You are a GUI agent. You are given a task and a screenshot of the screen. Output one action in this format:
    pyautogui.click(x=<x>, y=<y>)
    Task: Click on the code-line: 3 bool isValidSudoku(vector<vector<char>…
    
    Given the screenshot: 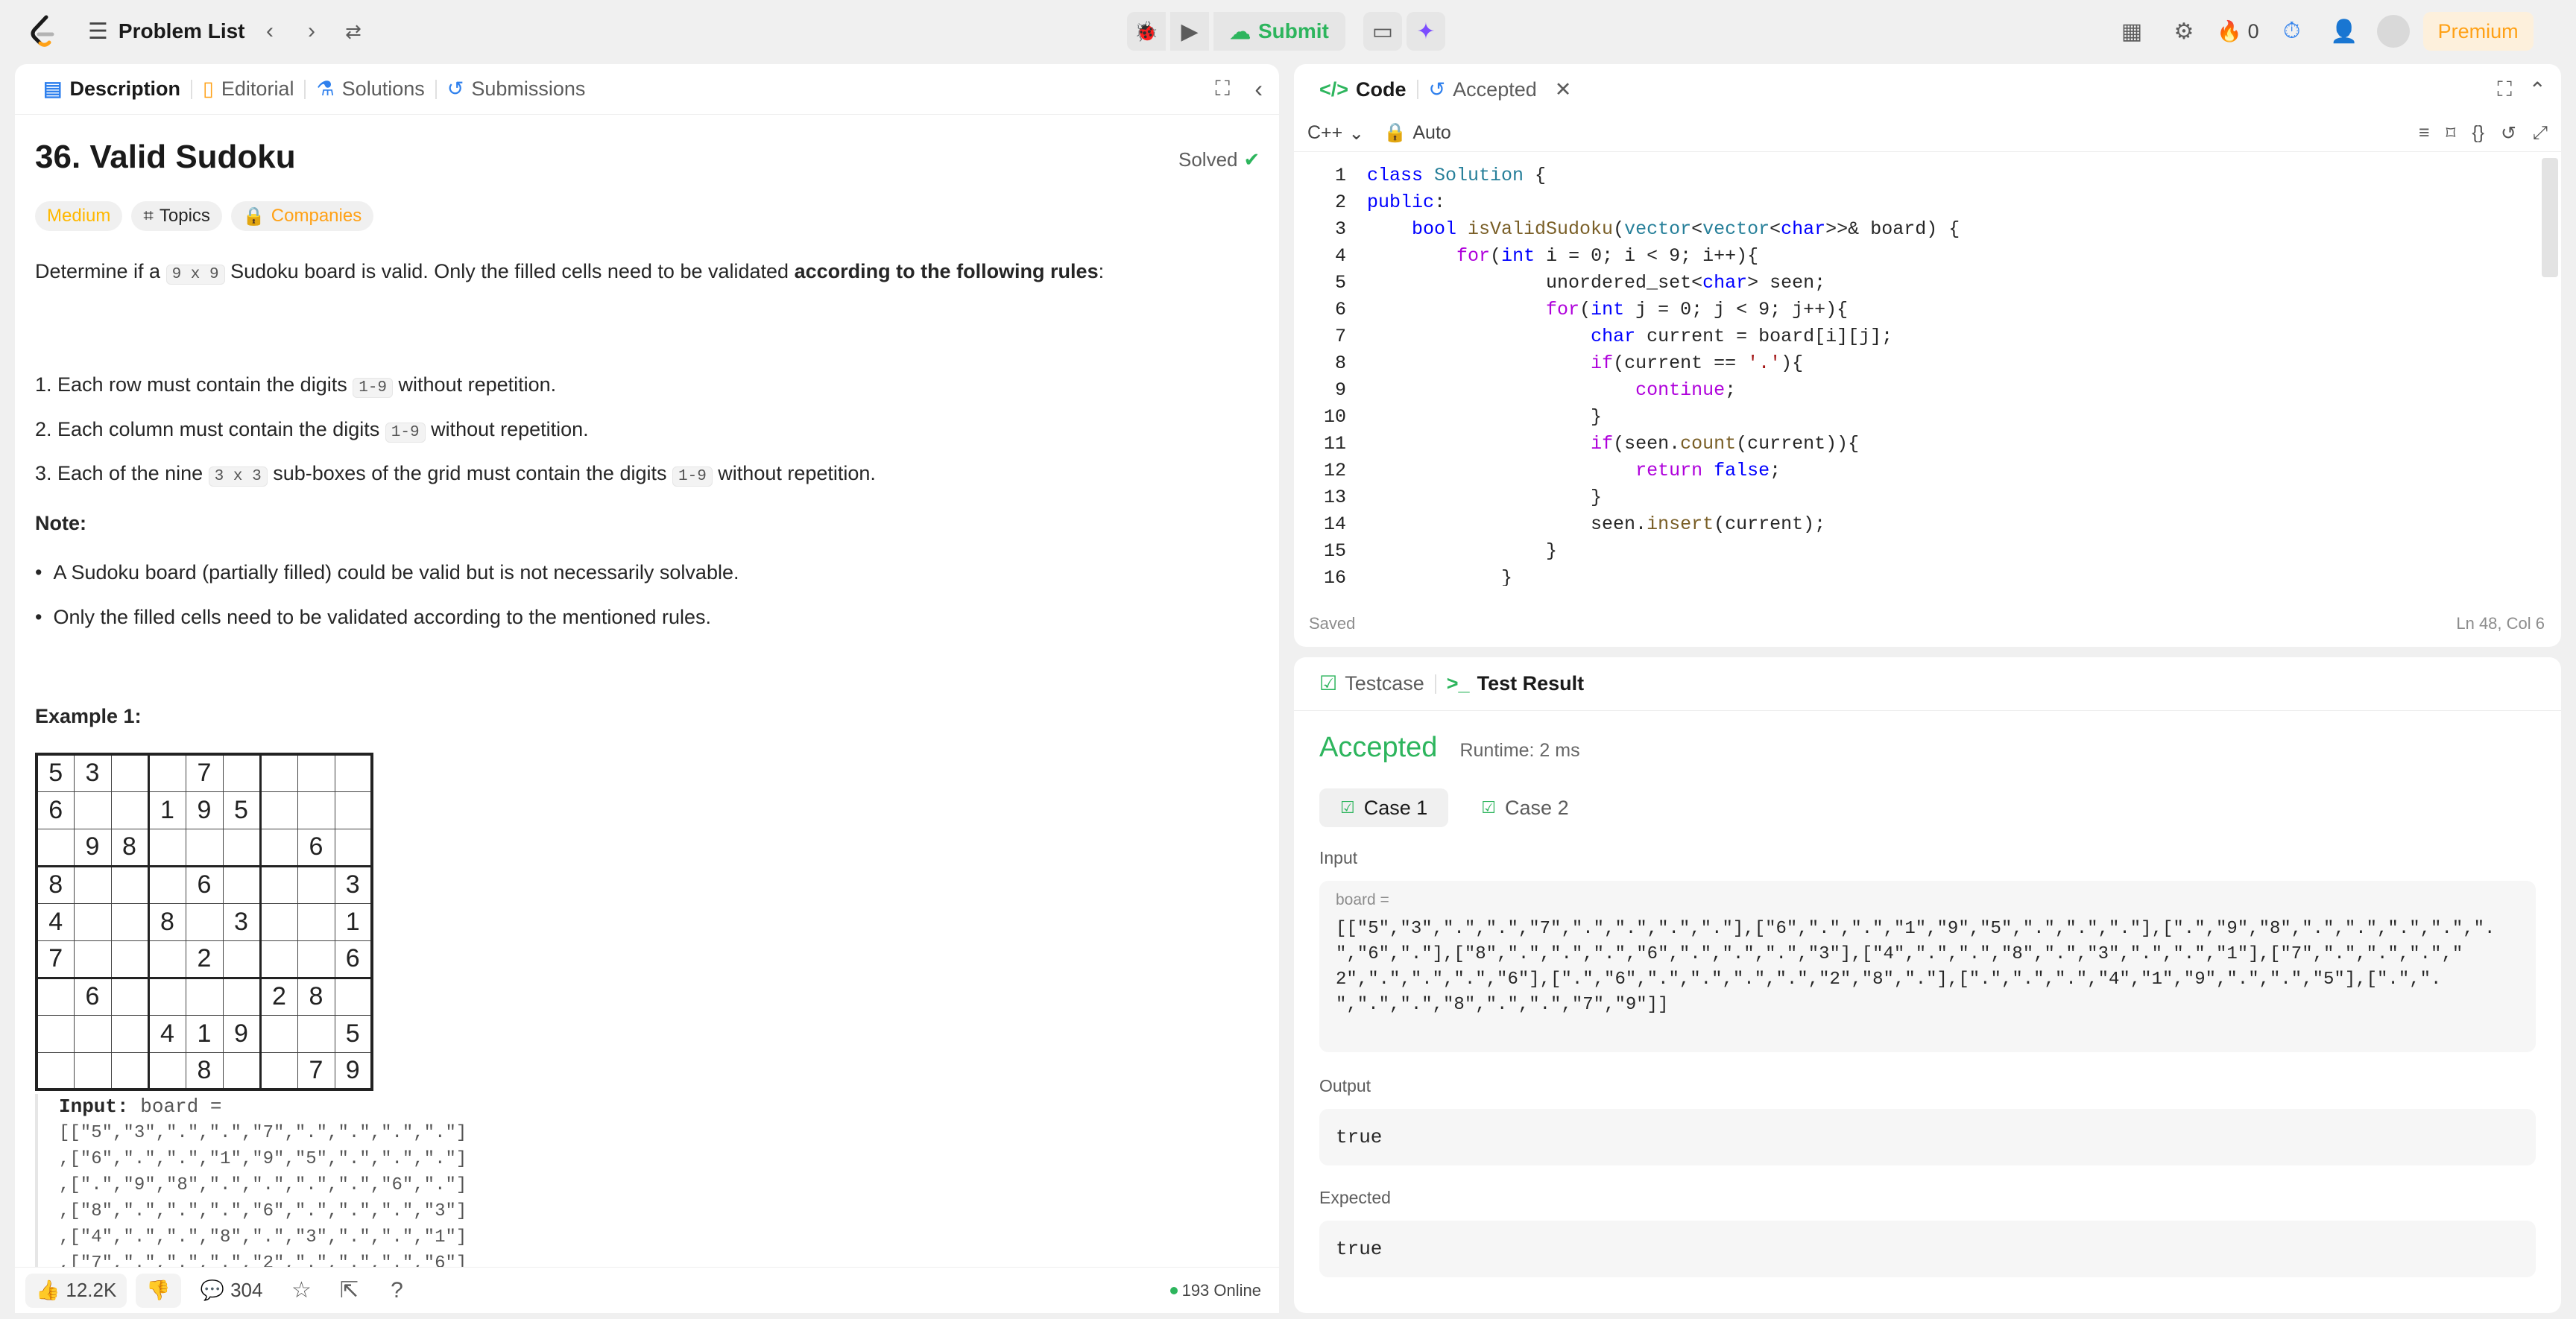 What is the action you would take?
    pyautogui.click(x=1917, y=230)
    